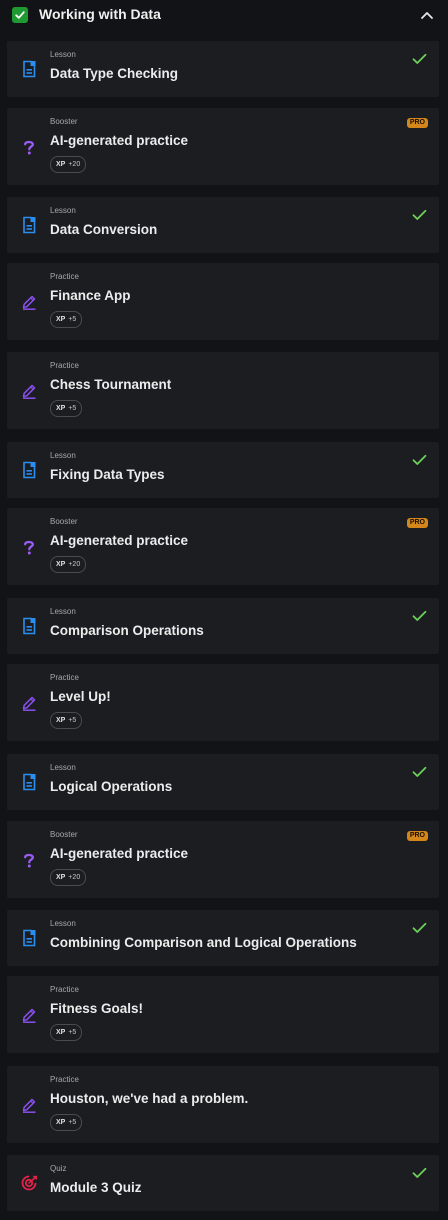 This screenshot has height=1220, width=448. Describe the element at coordinates (149, 1098) in the screenshot. I see `item-title: Houston, we've had a problem.` at that location.